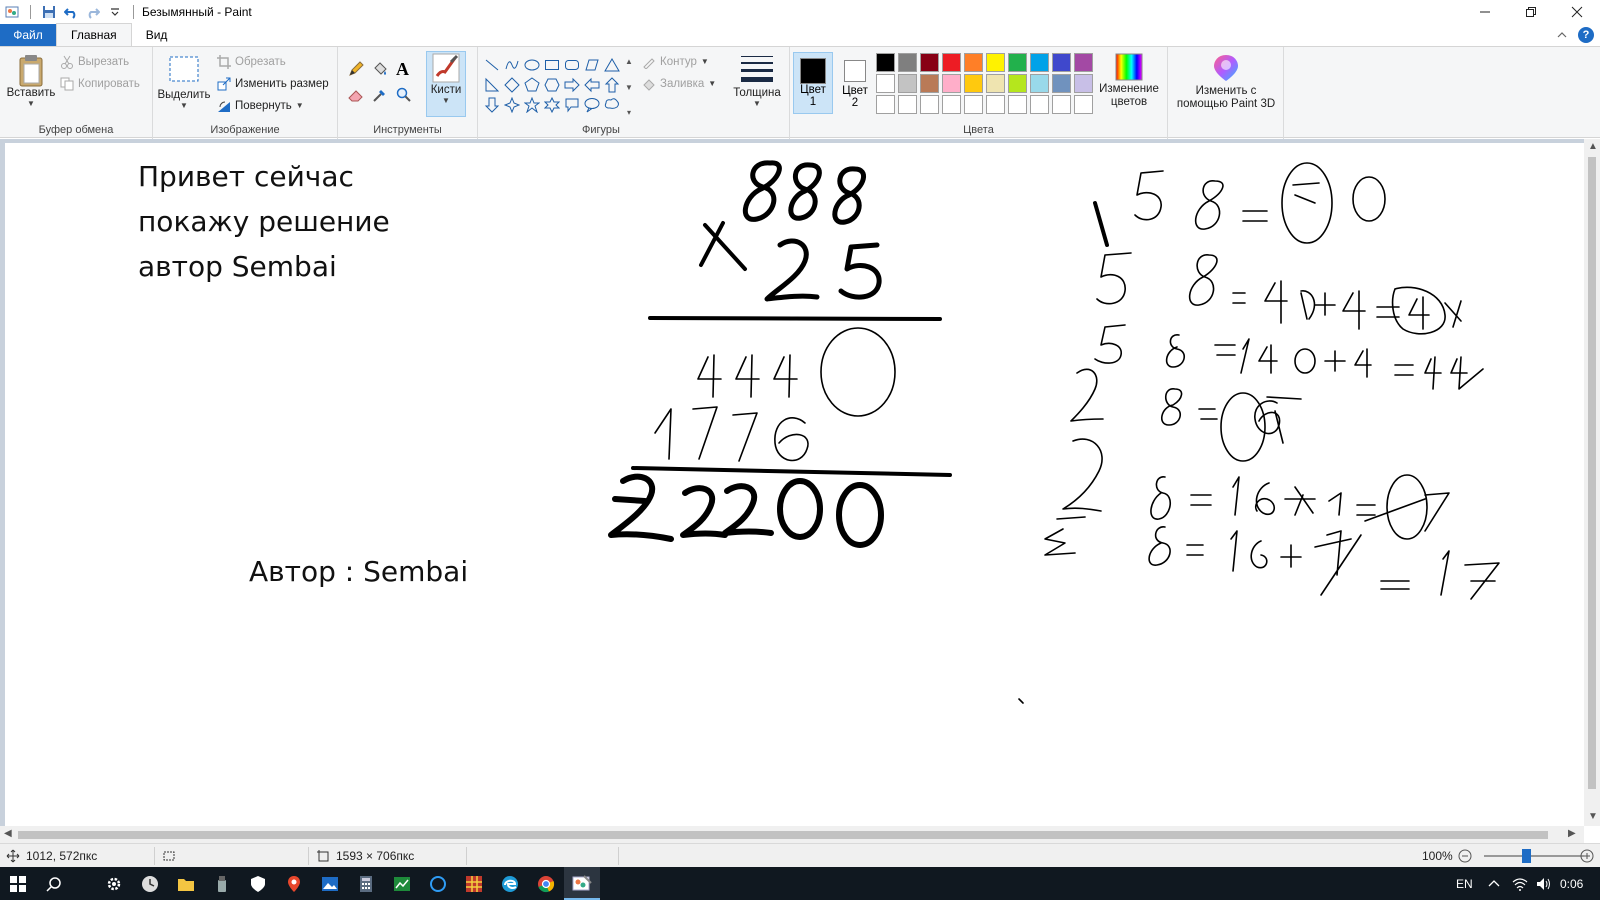 This screenshot has width=1600, height=900. Describe the element at coordinates (512, 65) in the screenshot. I see `curve-shape-icon` at that location.